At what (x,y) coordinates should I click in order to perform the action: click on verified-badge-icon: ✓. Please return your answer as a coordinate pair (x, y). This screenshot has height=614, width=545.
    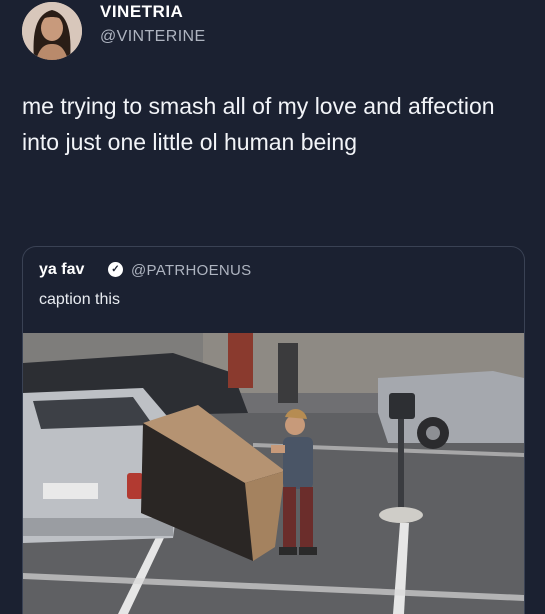
    Looking at the image, I should click on (115, 269).